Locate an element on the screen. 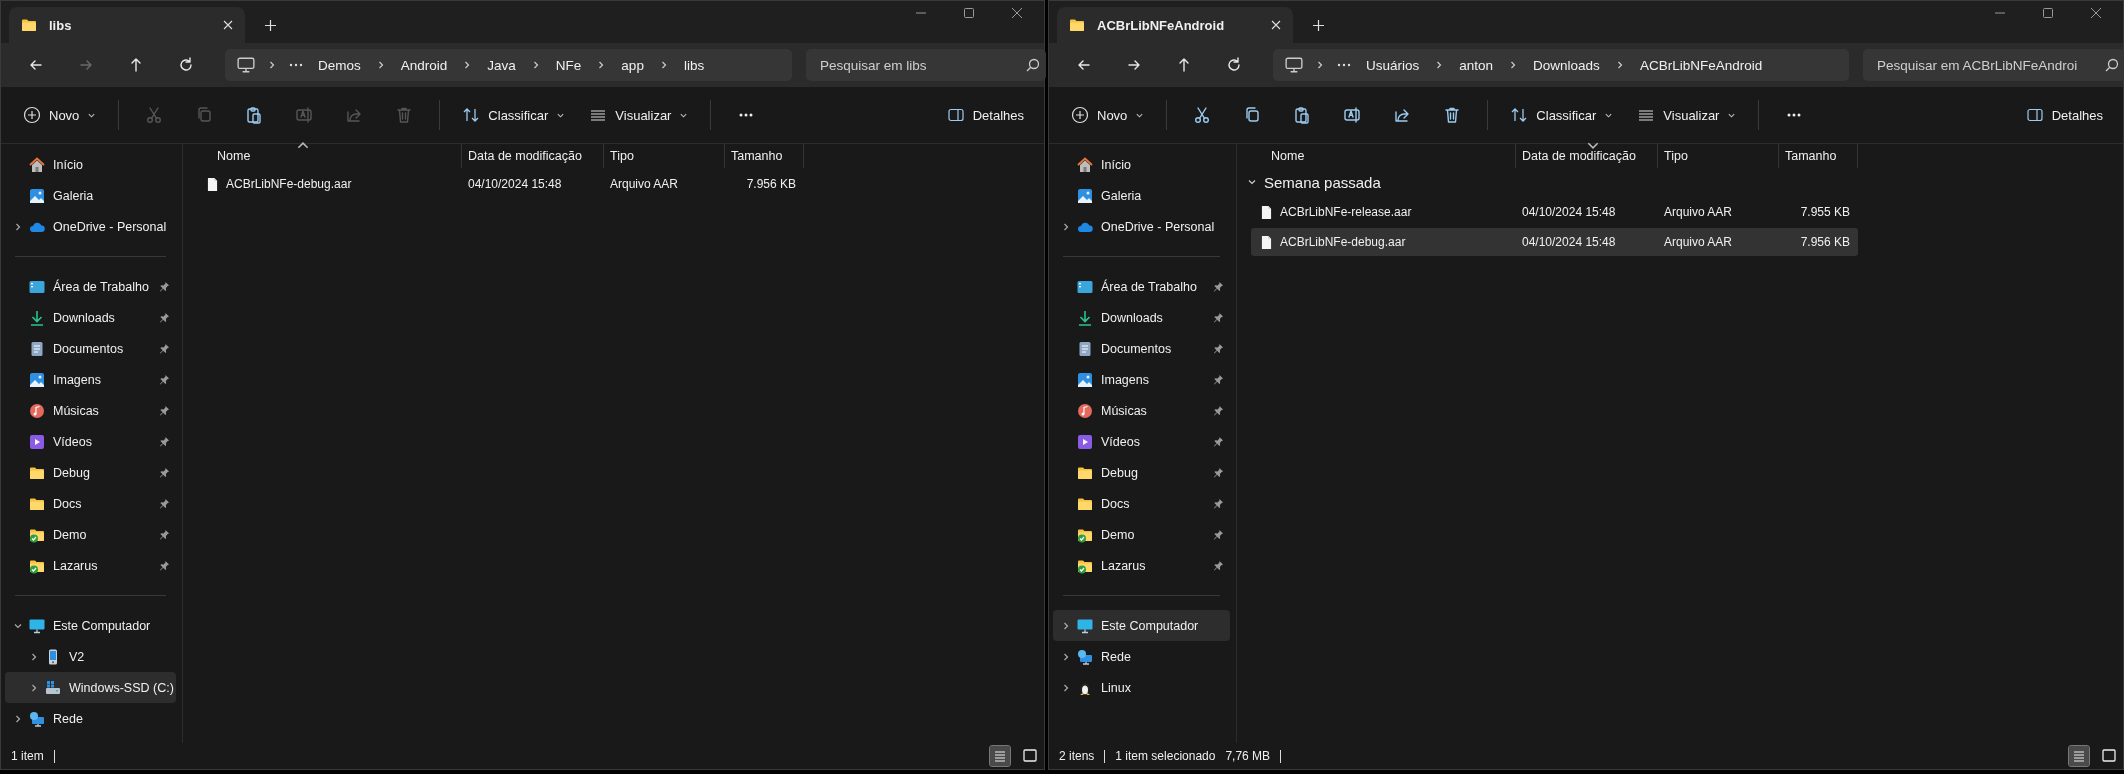 The height and width of the screenshot is (774, 2124). status-text: 1 item selecionado is located at coordinates (1165, 756).